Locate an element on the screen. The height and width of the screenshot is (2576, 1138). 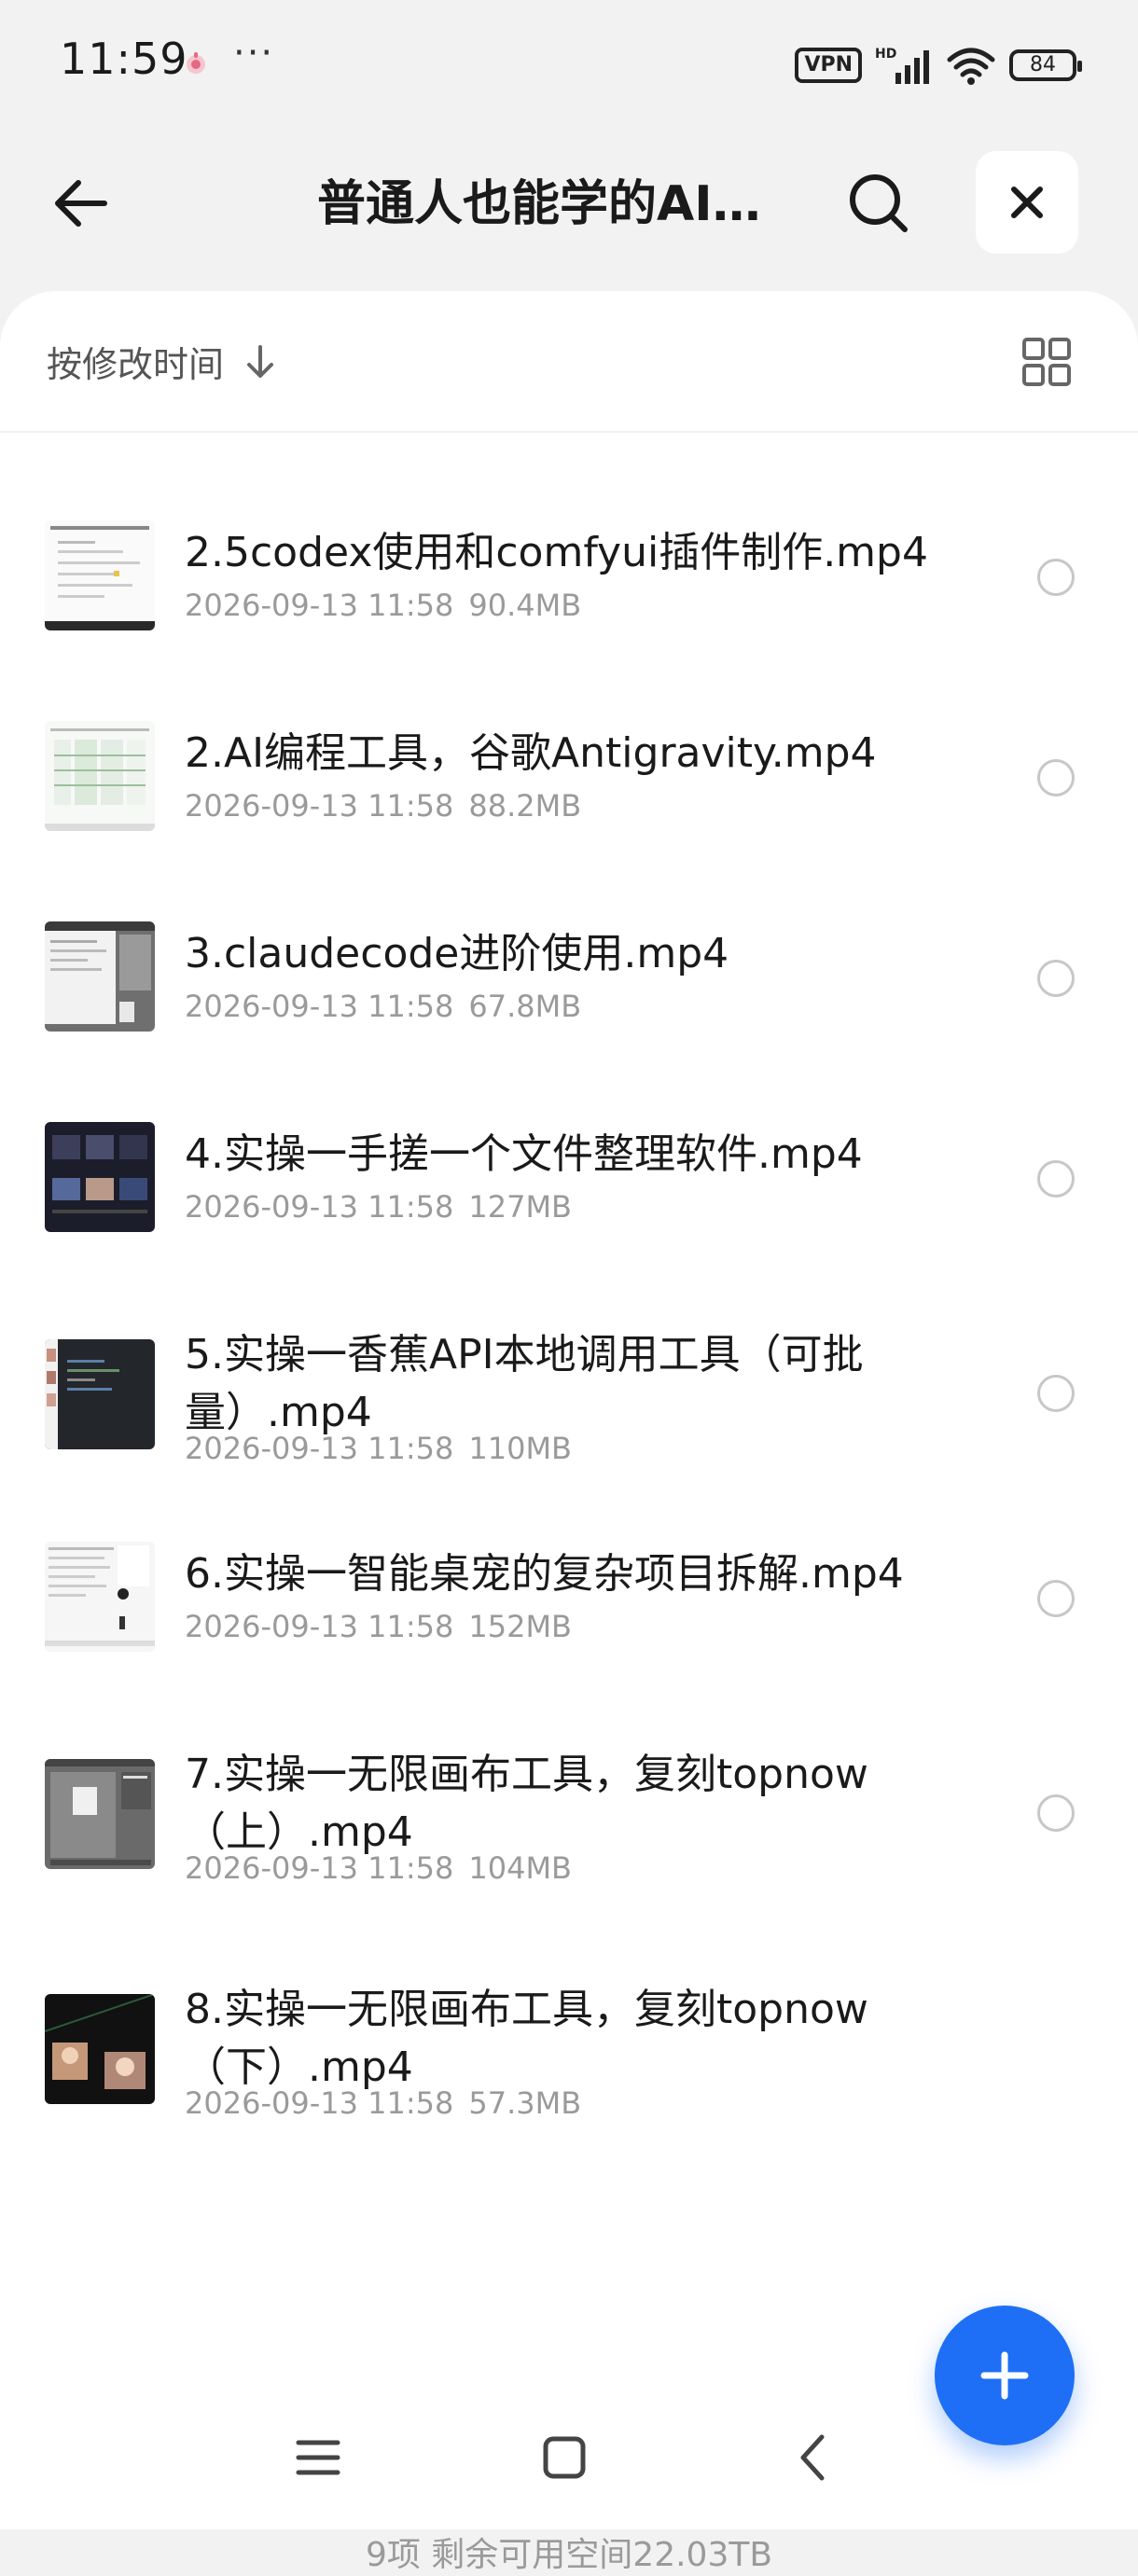
file-size: 127MB is located at coordinates (520, 1207).